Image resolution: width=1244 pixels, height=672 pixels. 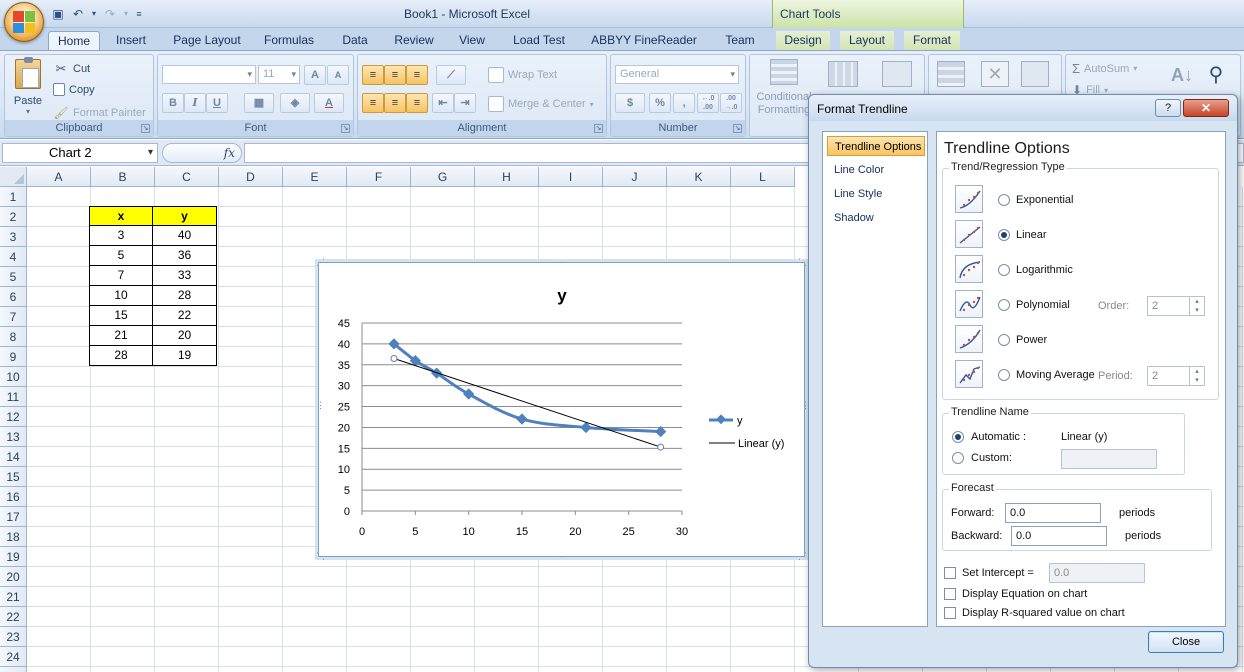 I want to click on table-cell: 10, so click(x=121, y=296).